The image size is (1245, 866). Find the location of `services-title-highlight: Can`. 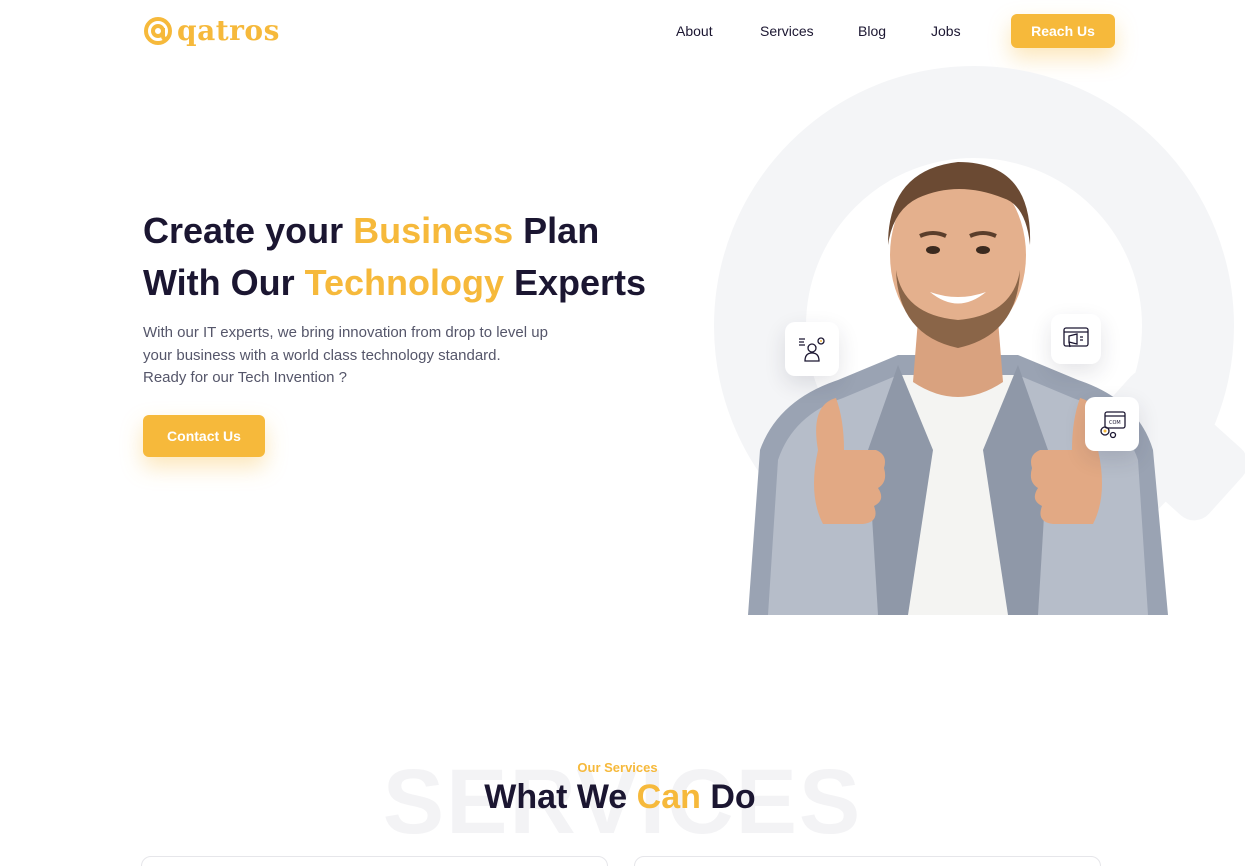

services-title-highlight: Can is located at coordinates (668, 797).